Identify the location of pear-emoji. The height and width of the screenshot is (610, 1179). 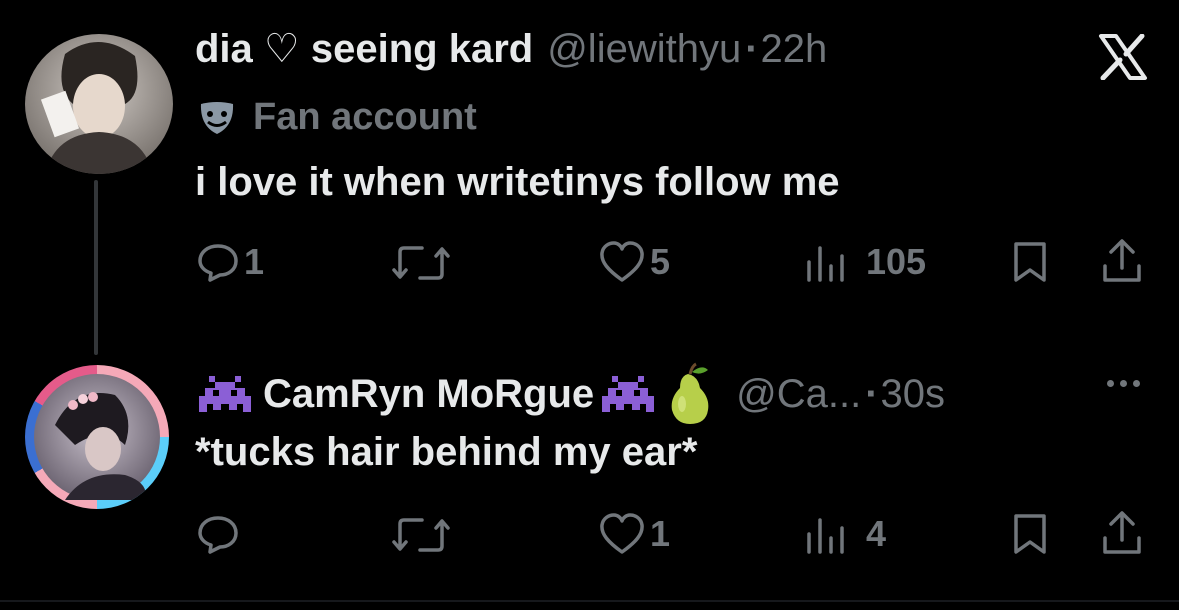
(690, 393).